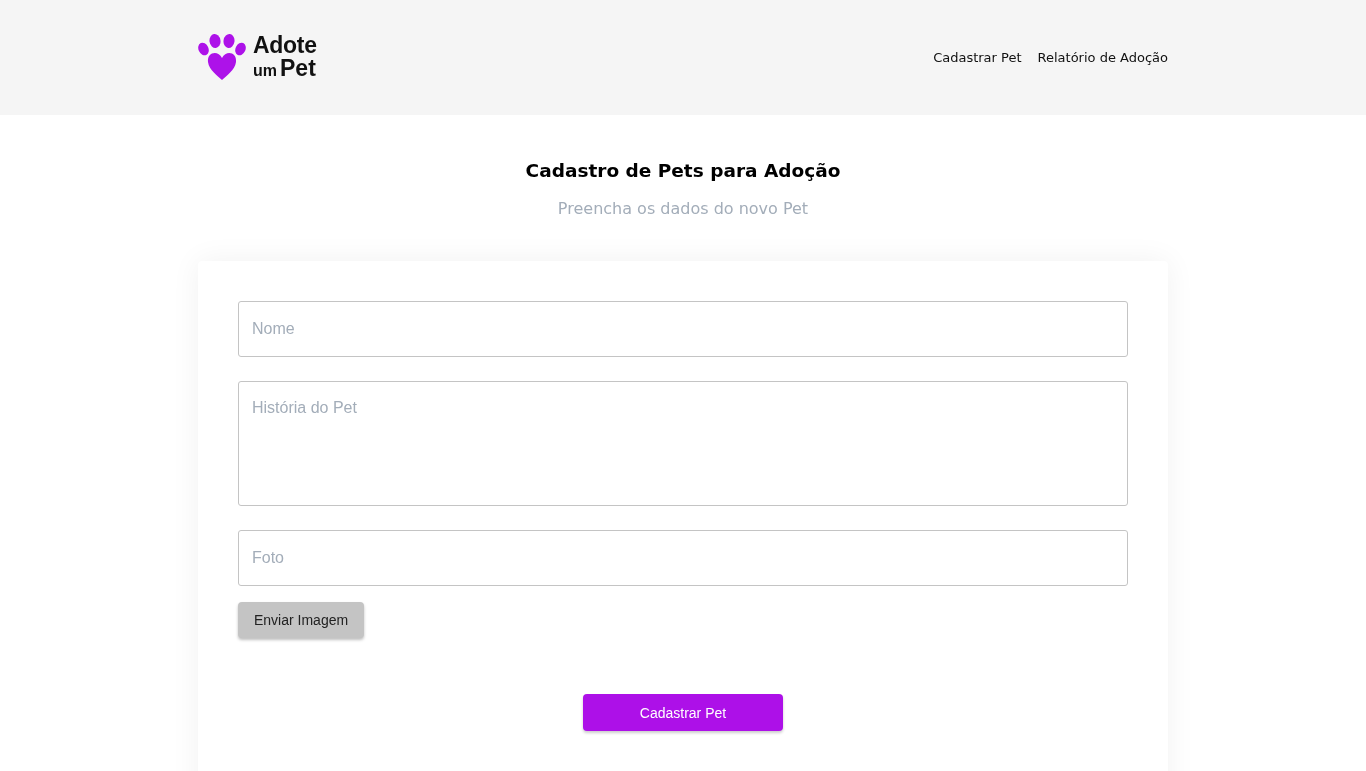 The height and width of the screenshot is (771, 1366). What do you see at coordinates (683, 209) in the screenshot?
I see `page-subtitle: Preencha os dados do novo Pet` at bounding box center [683, 209].